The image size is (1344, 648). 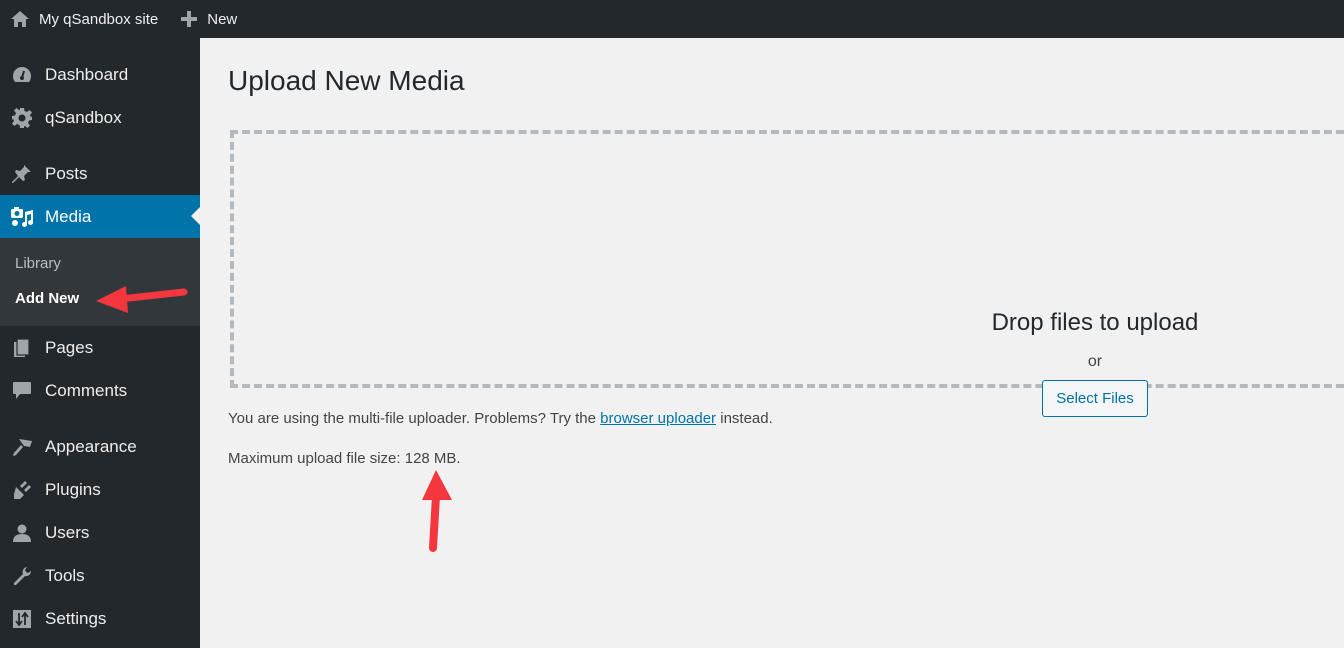 I want to click on user-icon, so click(x=22, y=533).